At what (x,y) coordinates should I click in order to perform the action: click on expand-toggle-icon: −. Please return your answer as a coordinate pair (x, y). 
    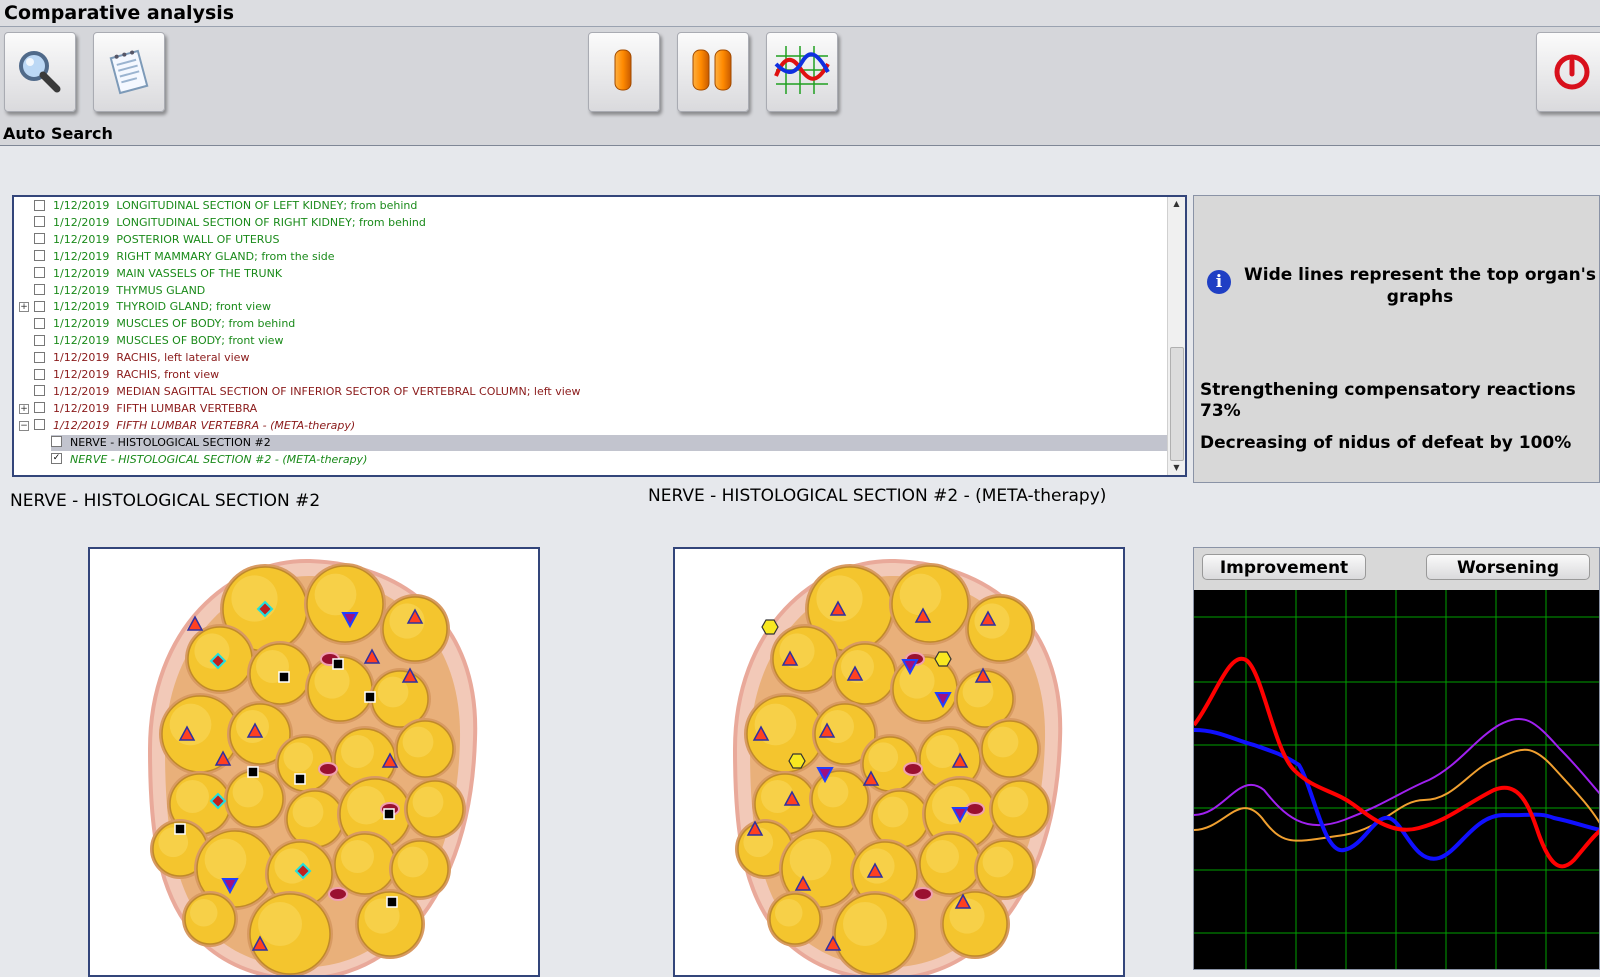
    Looking at the image, I should click on (24, 425).